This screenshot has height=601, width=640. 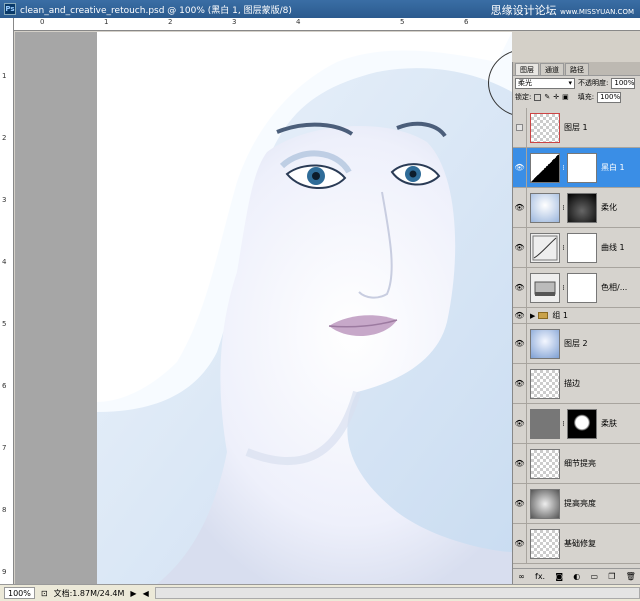 I want to click on adjustment-bw-thumbnail, so click(x=545, y=167).